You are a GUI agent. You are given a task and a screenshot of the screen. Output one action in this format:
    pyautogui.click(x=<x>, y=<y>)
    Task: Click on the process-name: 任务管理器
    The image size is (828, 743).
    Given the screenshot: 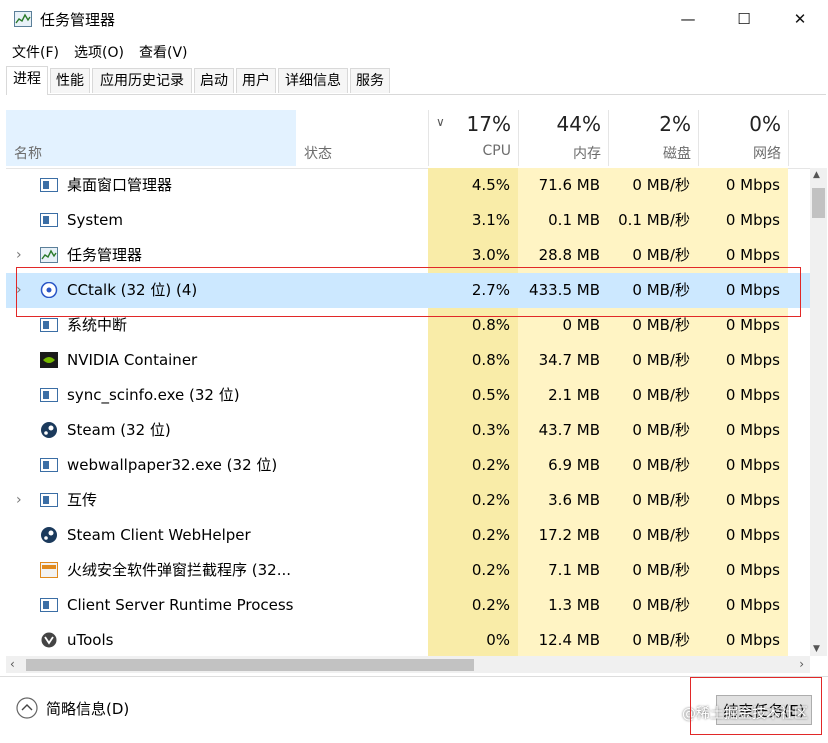 What is the action you would take?
    pyautogui.click(x=105, y=255)
    